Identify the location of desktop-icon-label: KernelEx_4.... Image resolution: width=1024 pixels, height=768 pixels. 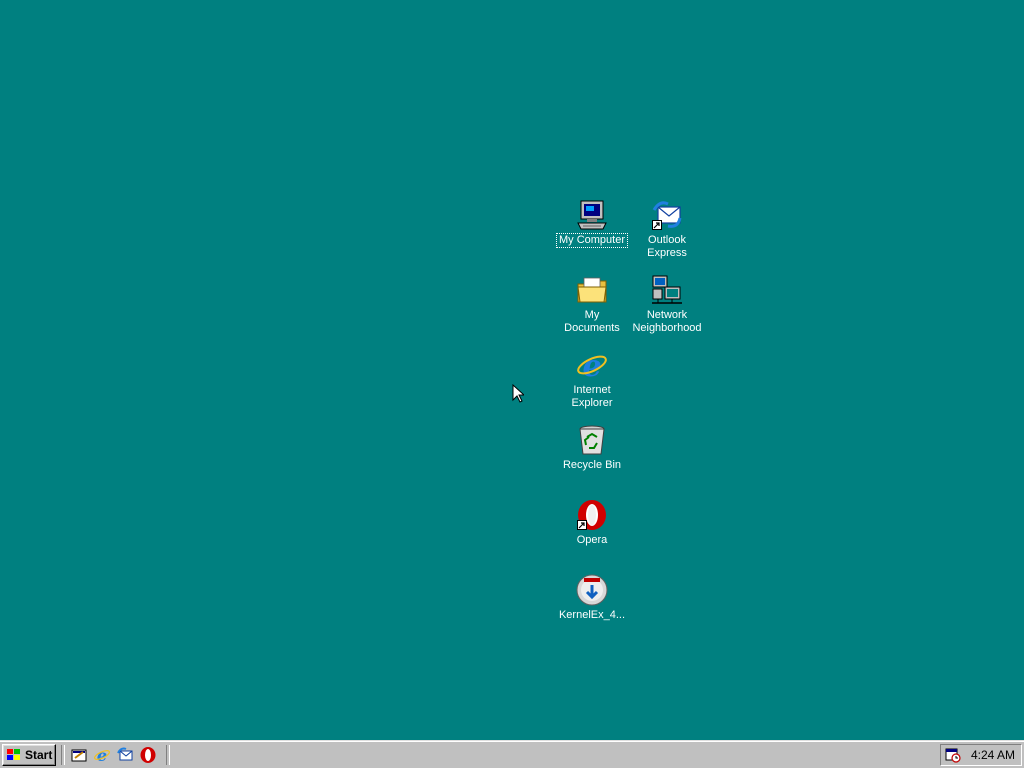
(592, 615).